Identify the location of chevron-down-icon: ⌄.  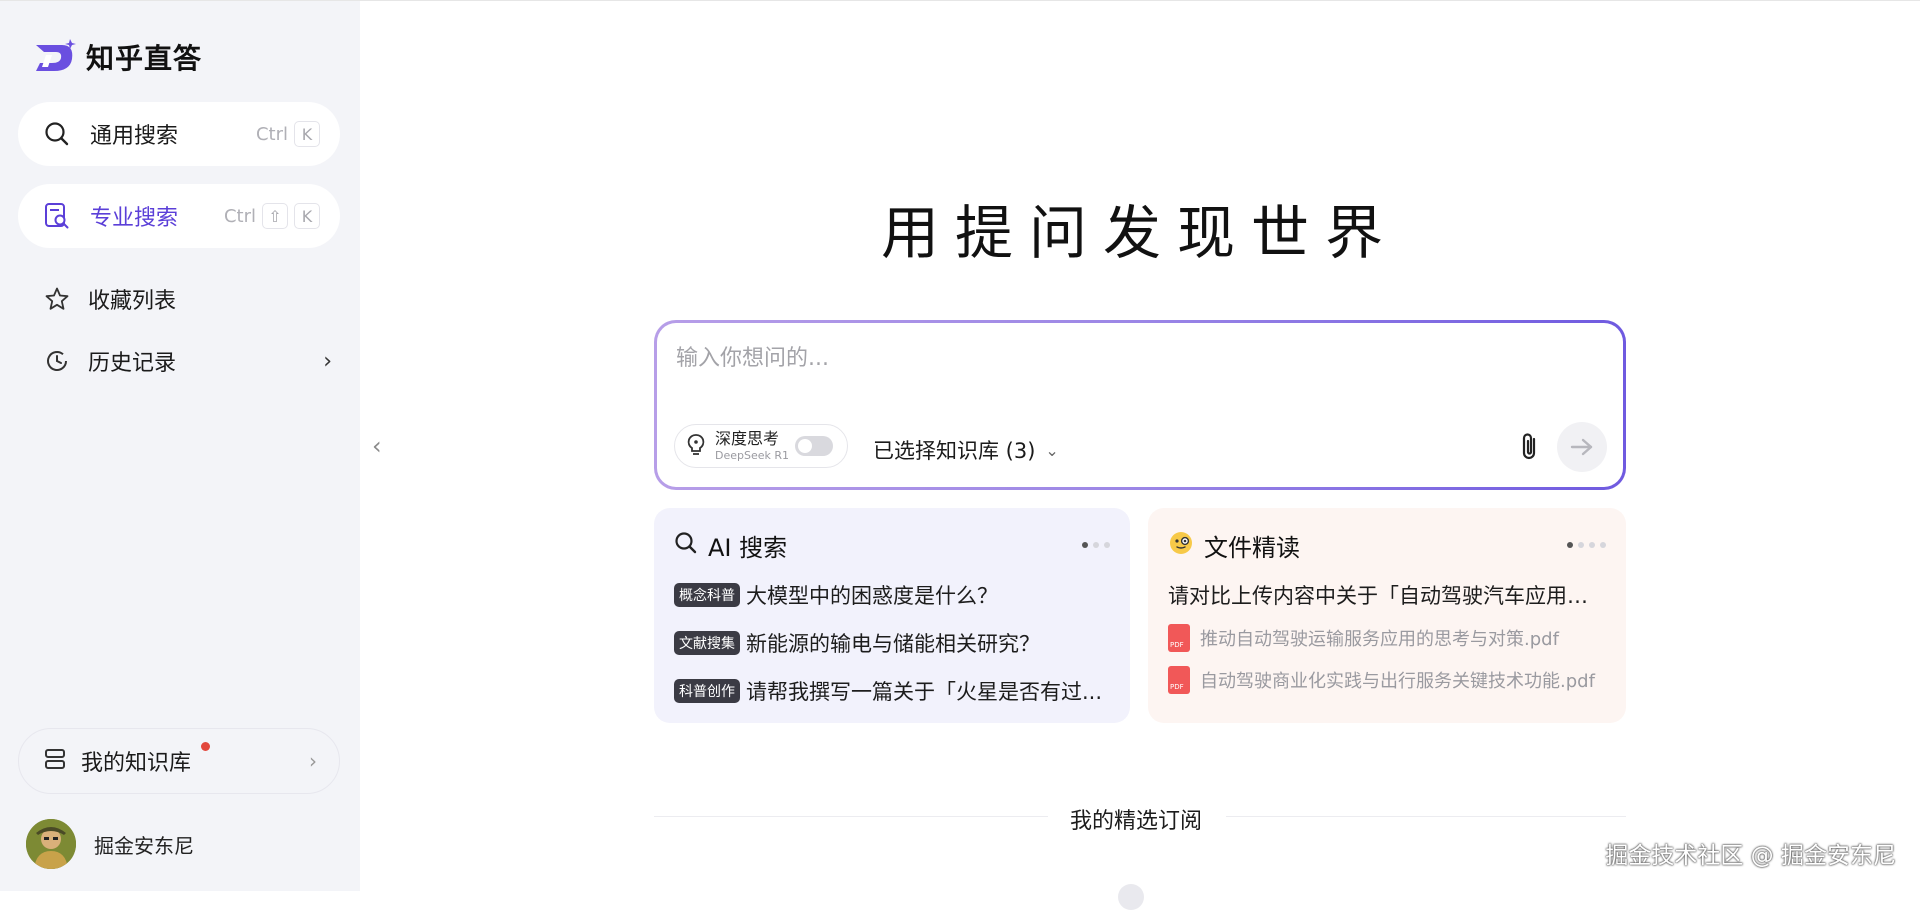
(1052, 450).